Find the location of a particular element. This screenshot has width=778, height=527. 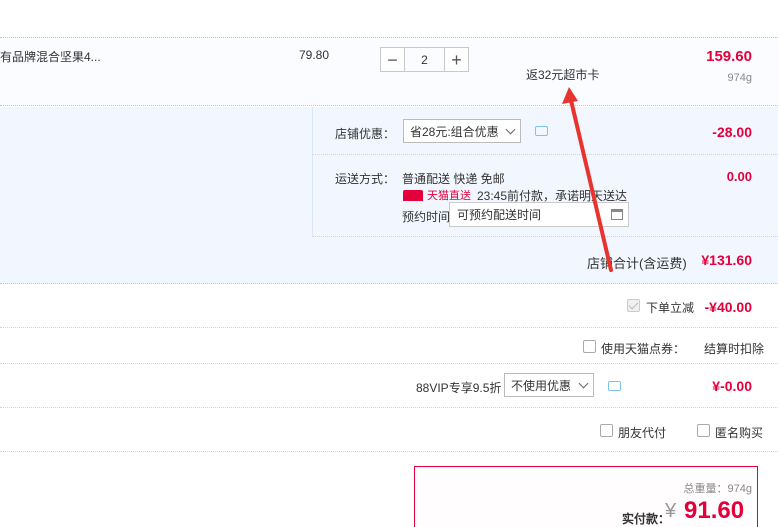

arrow-head is located at coordinates (570, 95).